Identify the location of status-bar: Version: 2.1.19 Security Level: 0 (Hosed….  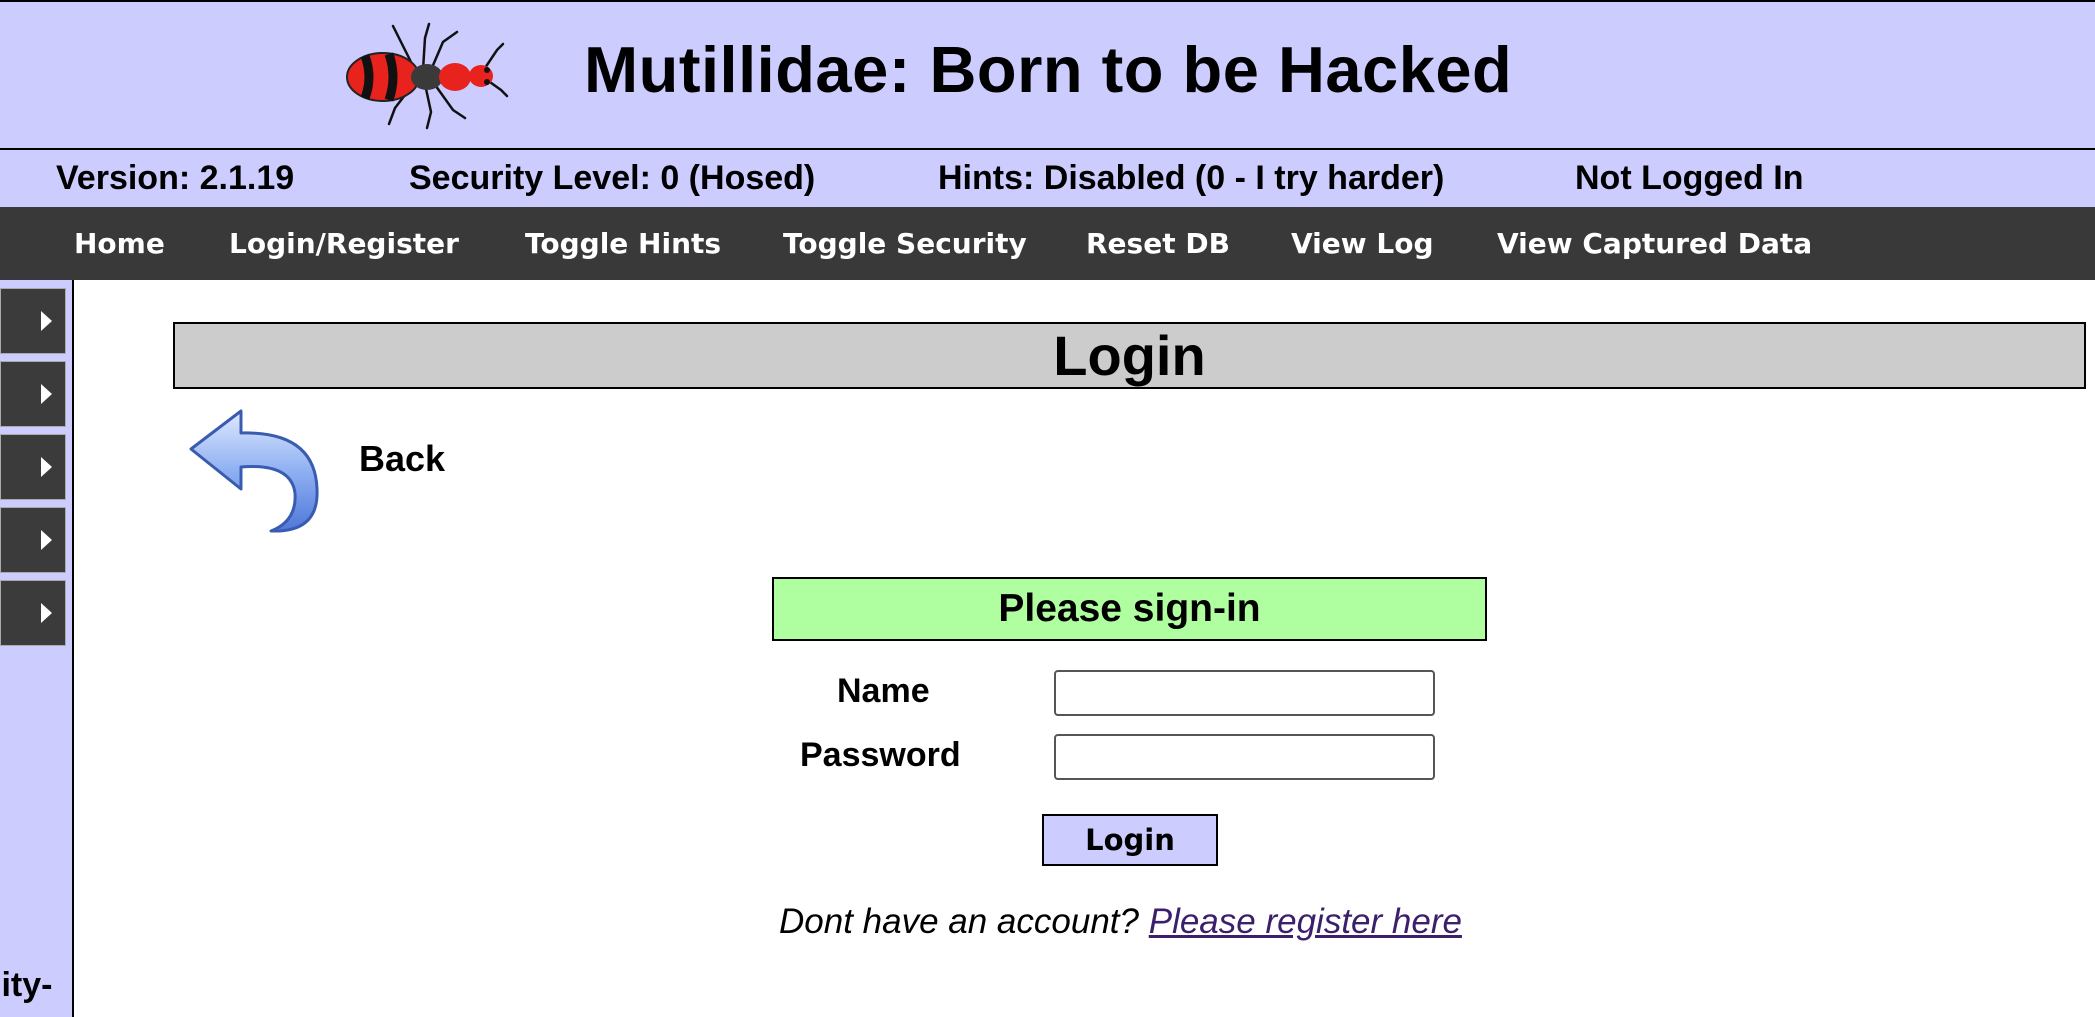
(1047, 178).